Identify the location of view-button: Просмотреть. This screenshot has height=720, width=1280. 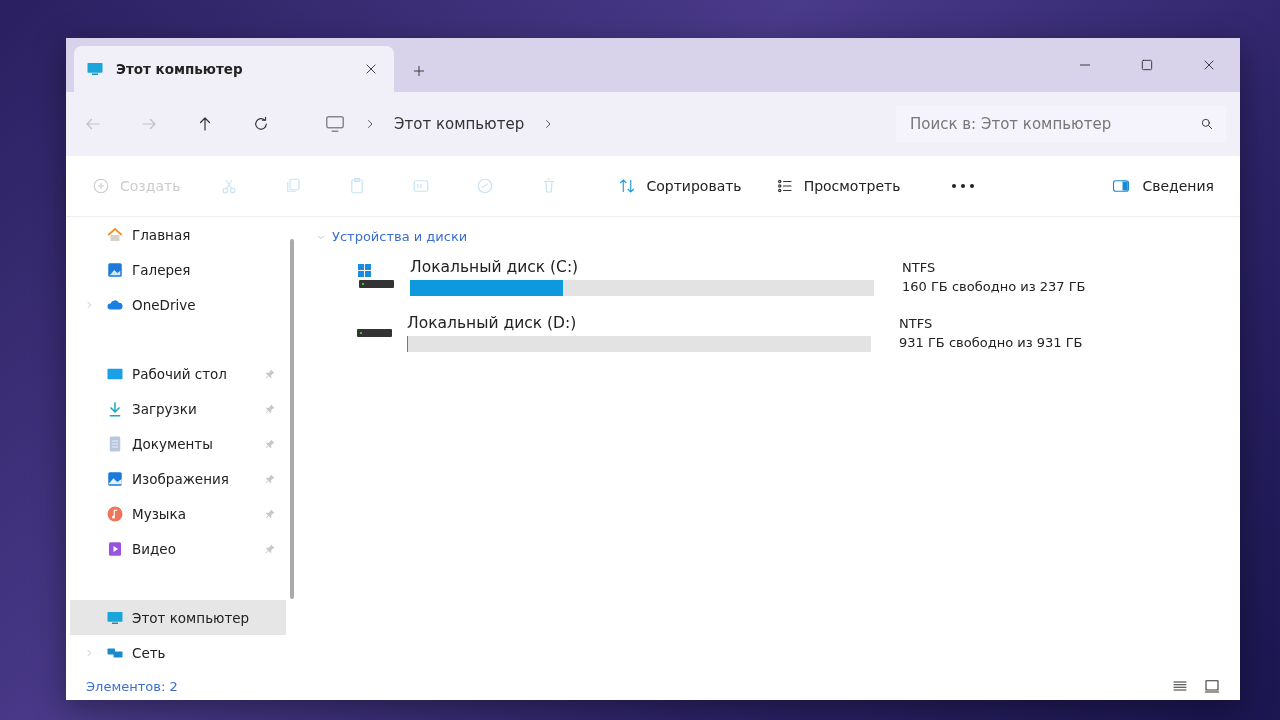
(838, 186).